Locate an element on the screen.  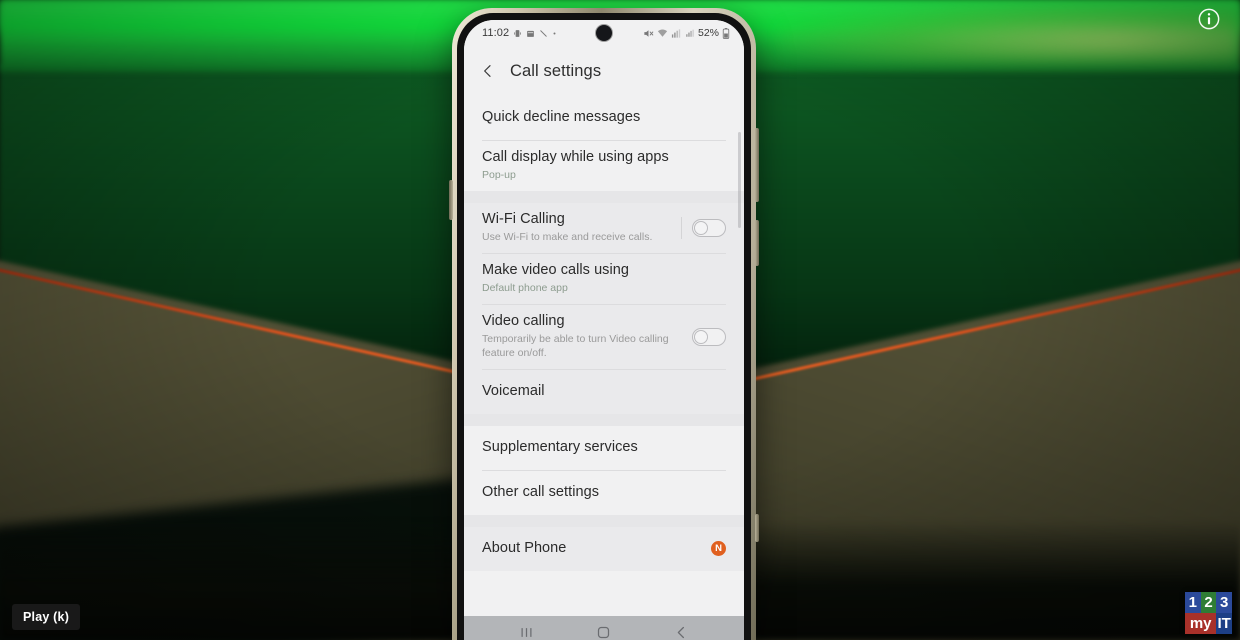
video-calling-toggle-wrap is located at coordinates (709, 336).